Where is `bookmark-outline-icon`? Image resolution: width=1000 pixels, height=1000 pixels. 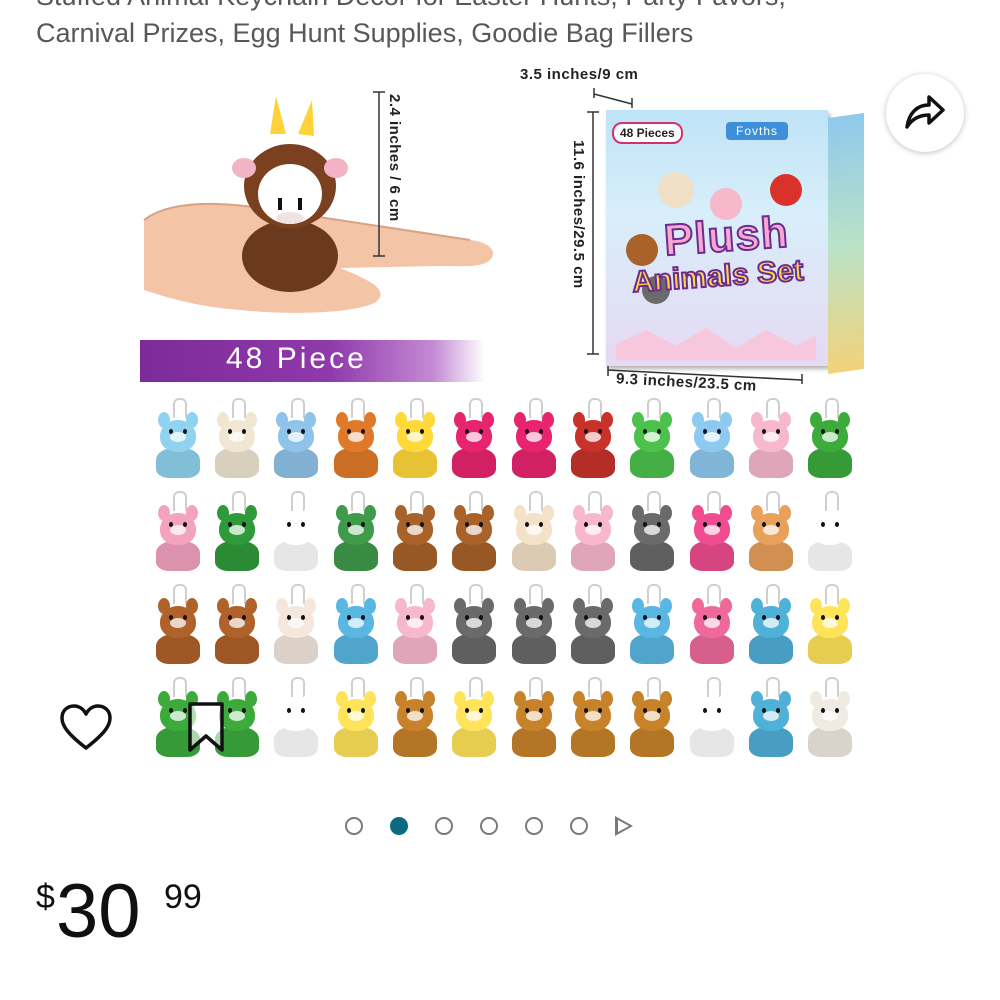 bookmark-outline-icon is located at coordinates (206, 727).